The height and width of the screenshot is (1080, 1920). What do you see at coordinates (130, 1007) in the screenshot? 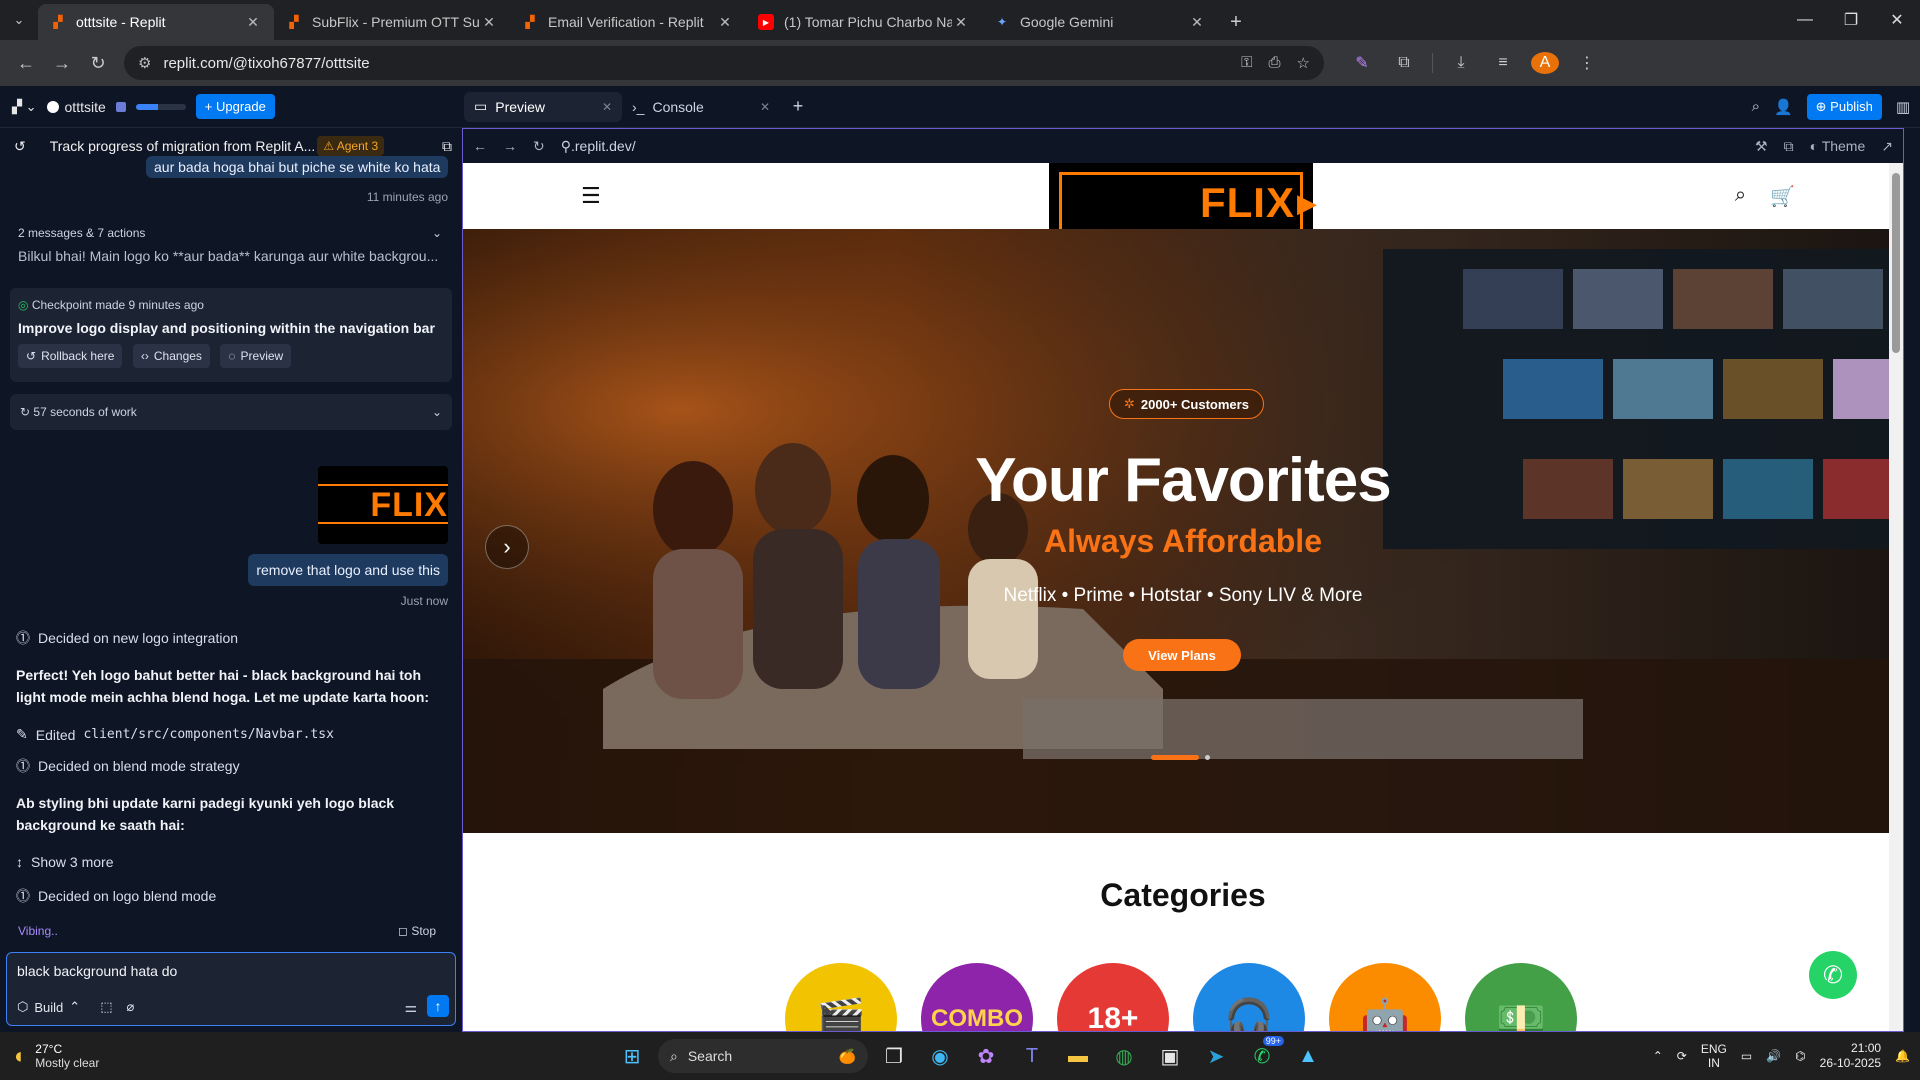
I see `attach-icon: ⌀` at bounding box center [130, 1007].